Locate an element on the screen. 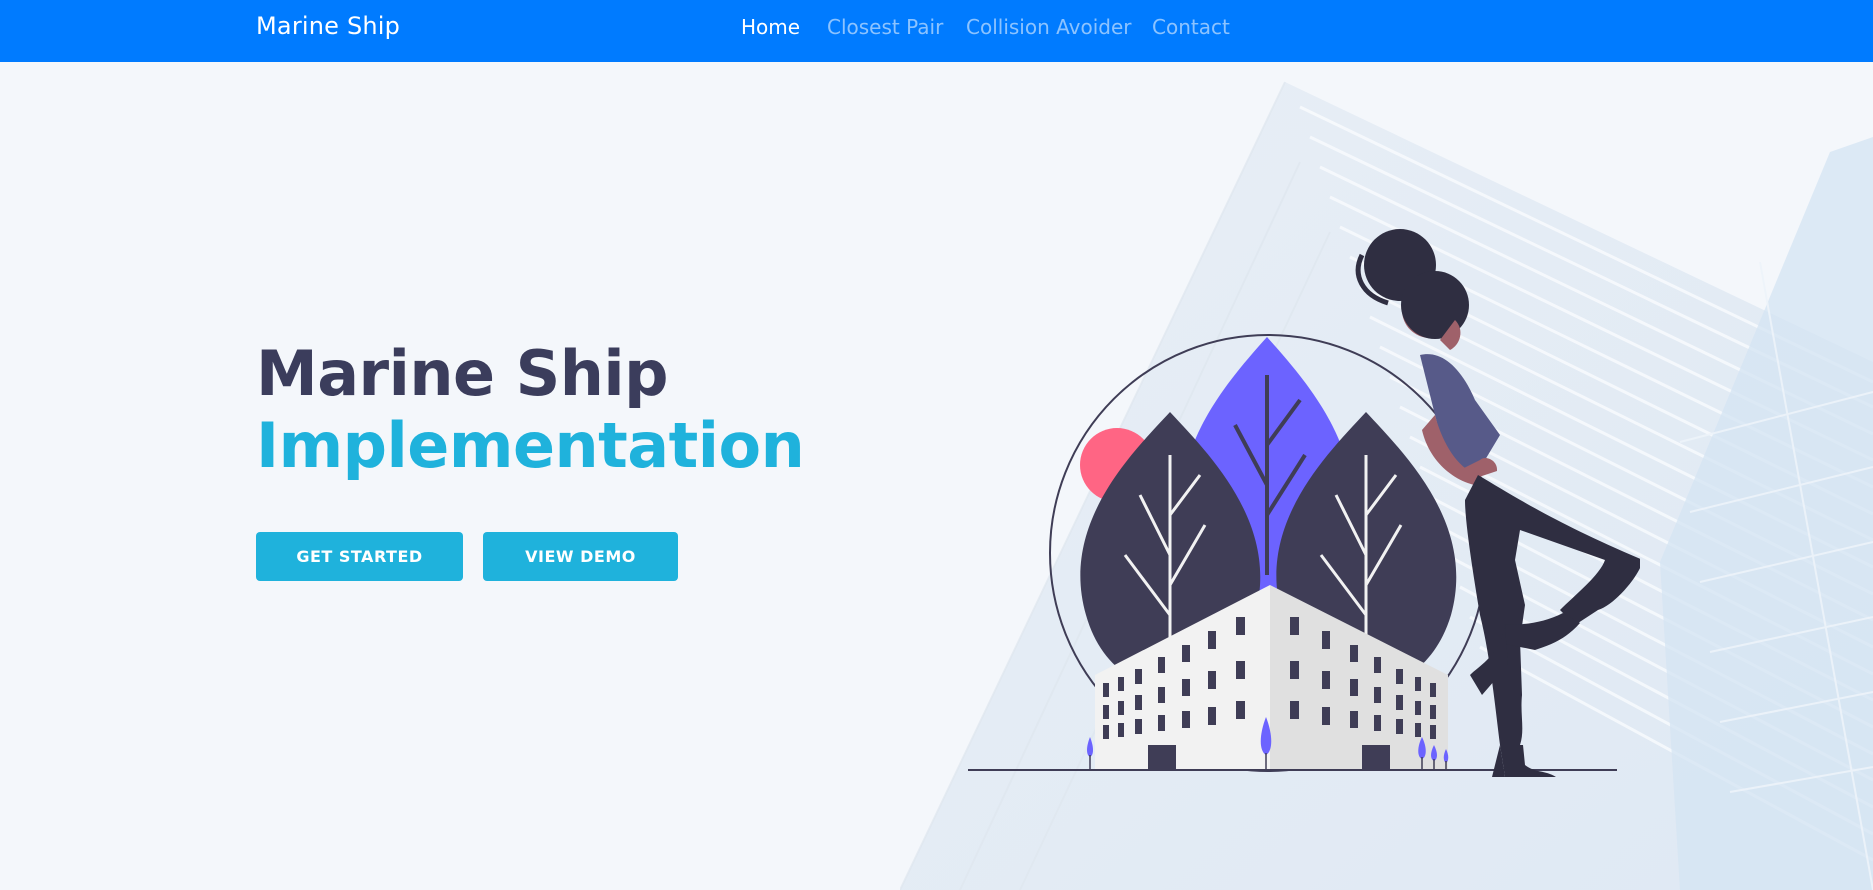  nav-contact: Contact is located at coordinates (1191, 27).